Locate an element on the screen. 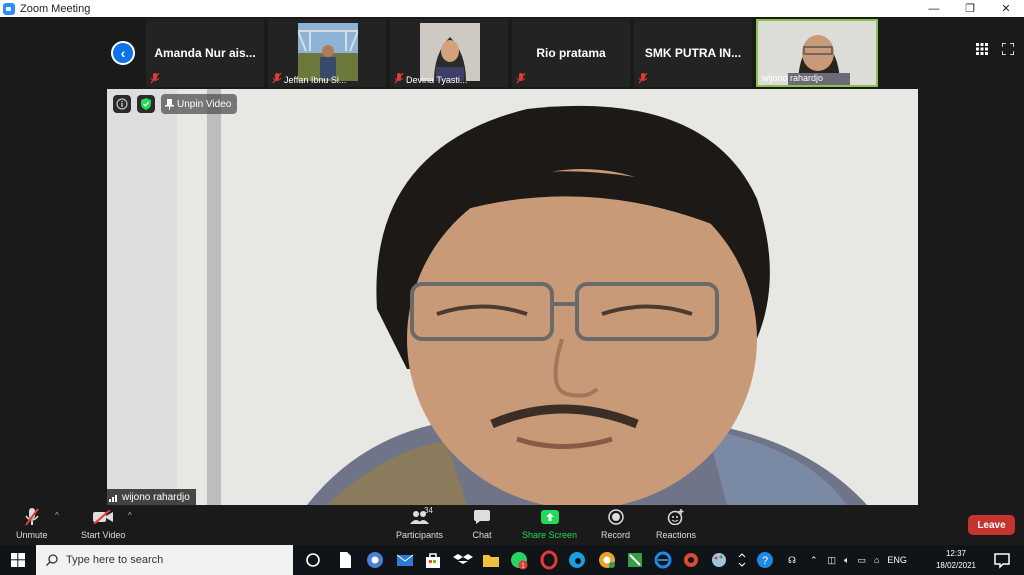  system-tray: ☊ ⌃ ◫ 🔈︎ ▭ ⌂ ENG is located at coordinates (851, 560).